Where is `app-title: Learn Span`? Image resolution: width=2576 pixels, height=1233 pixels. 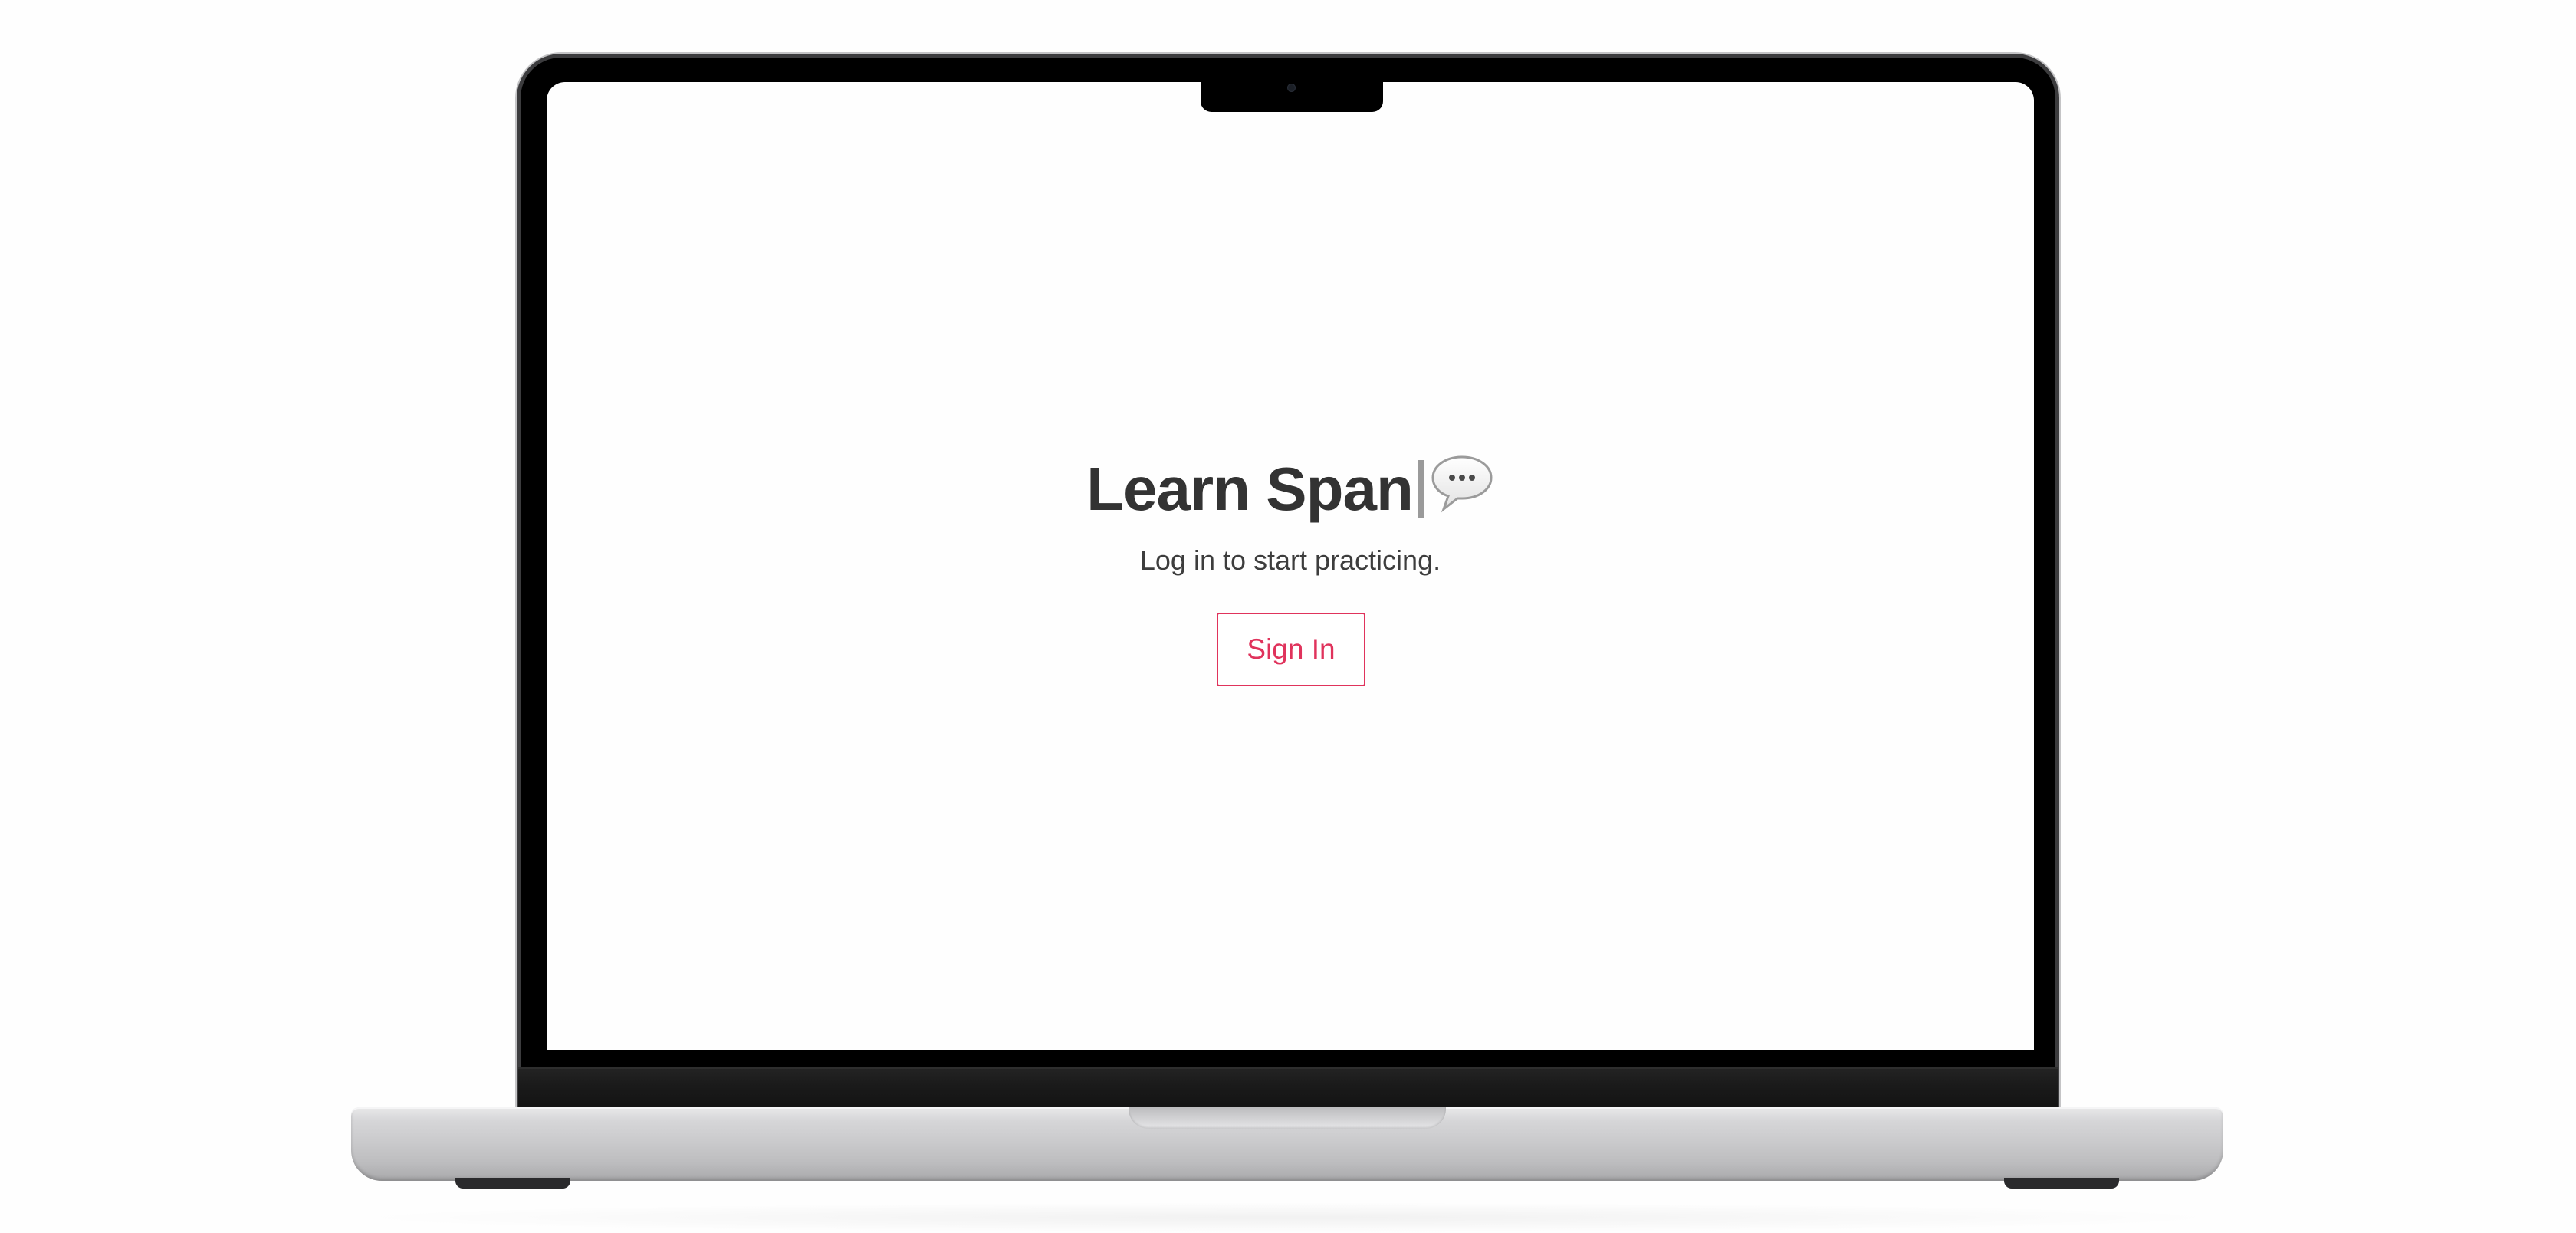 app-title: Learn Span is located at coordinates (1250, 489).